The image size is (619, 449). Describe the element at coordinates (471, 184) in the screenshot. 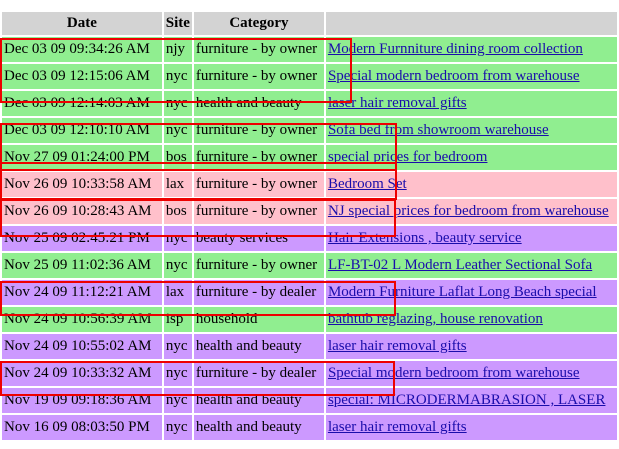

I see `title-cell: Bedroom Set` at that location.